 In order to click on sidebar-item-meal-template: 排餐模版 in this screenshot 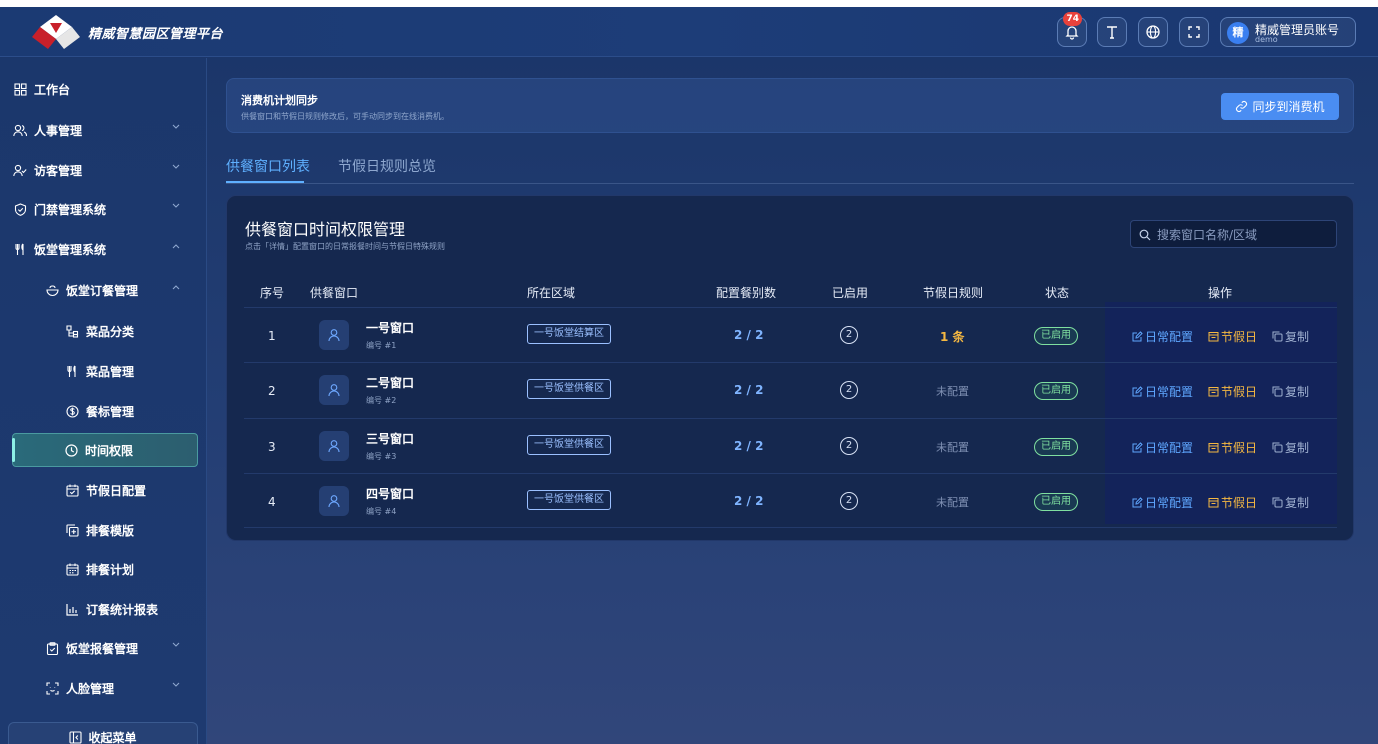, I will do `click(105, 530)`.